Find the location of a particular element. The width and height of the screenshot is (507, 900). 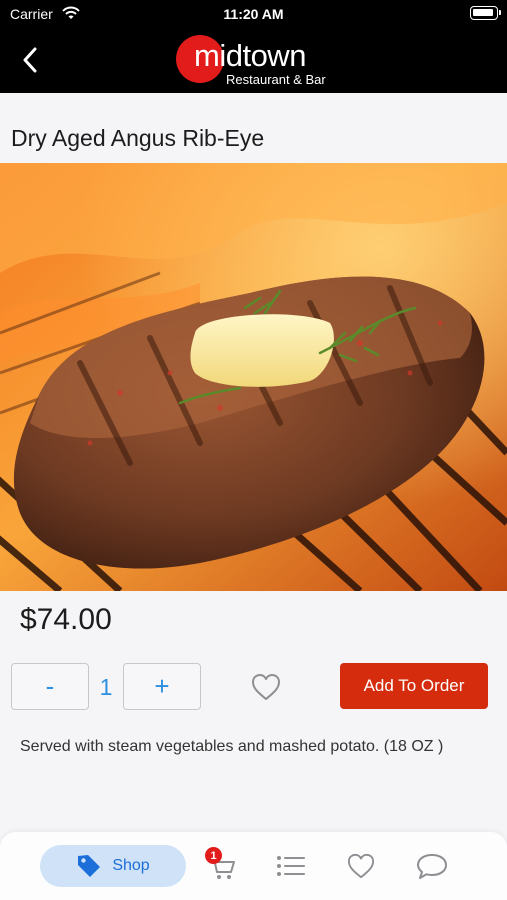

status-bar: Carrier 11:20 AM is located at coordinates (253, 14).